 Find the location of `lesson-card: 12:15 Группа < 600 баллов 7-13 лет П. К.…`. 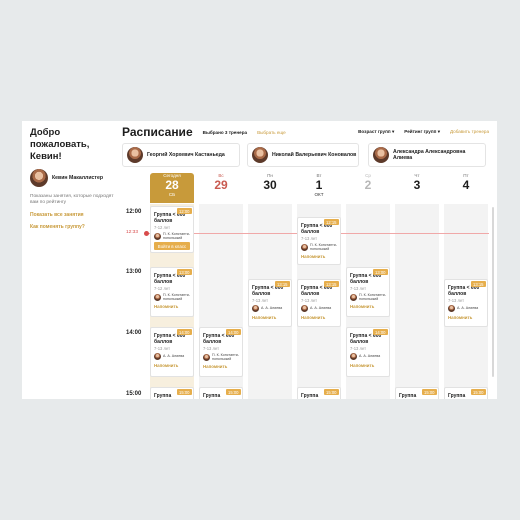

lesson-card: 12:15 Группа < 600 баллов 7-13 лет П. К.… is located at coordinates (319, 241).